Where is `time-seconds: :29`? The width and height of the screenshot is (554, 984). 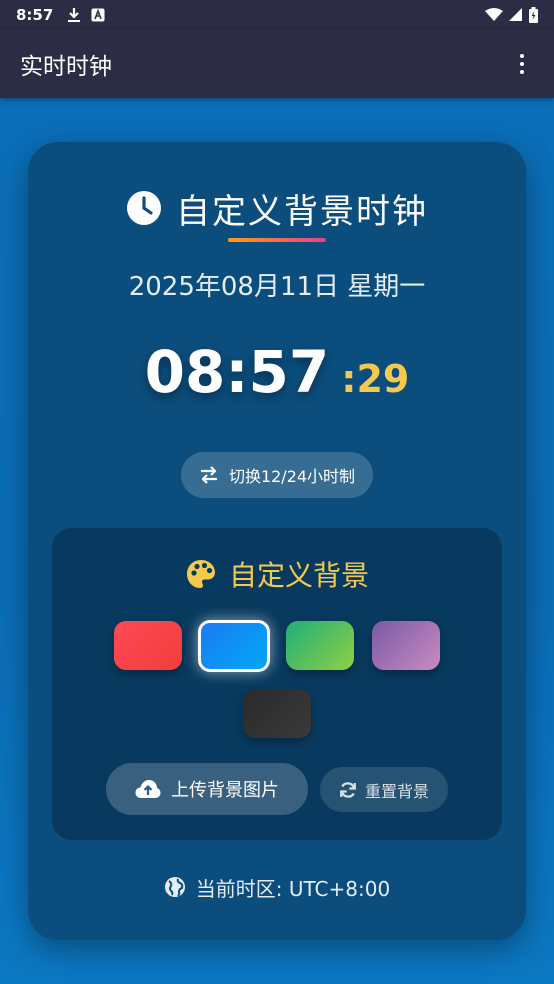
time-seconds: :29 is located at coordinates (375, 379).